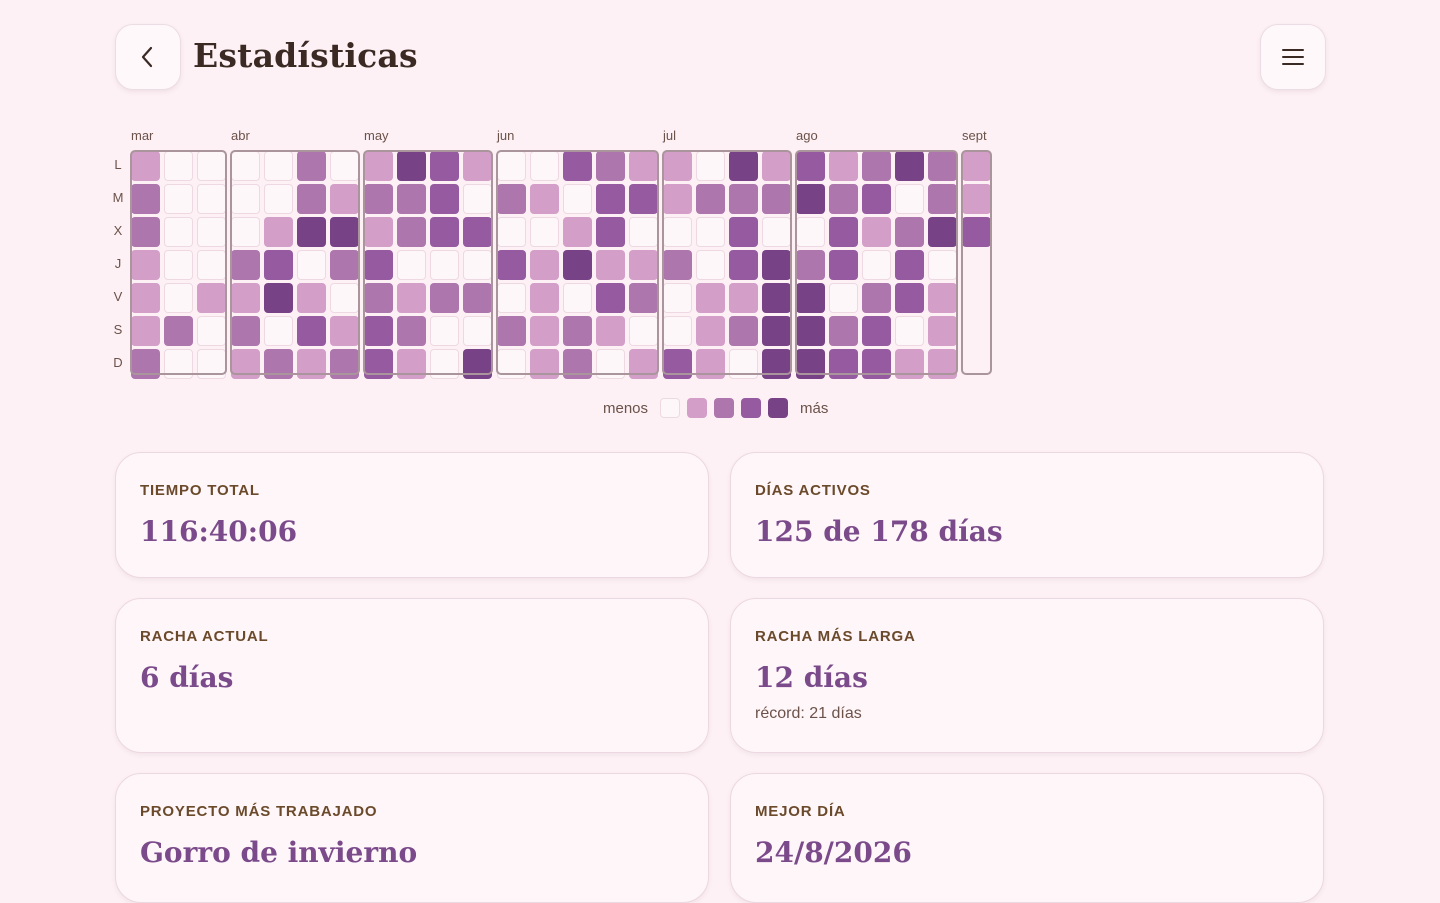  I want to click on card-value: 24/8/2026, so click(833, 852).